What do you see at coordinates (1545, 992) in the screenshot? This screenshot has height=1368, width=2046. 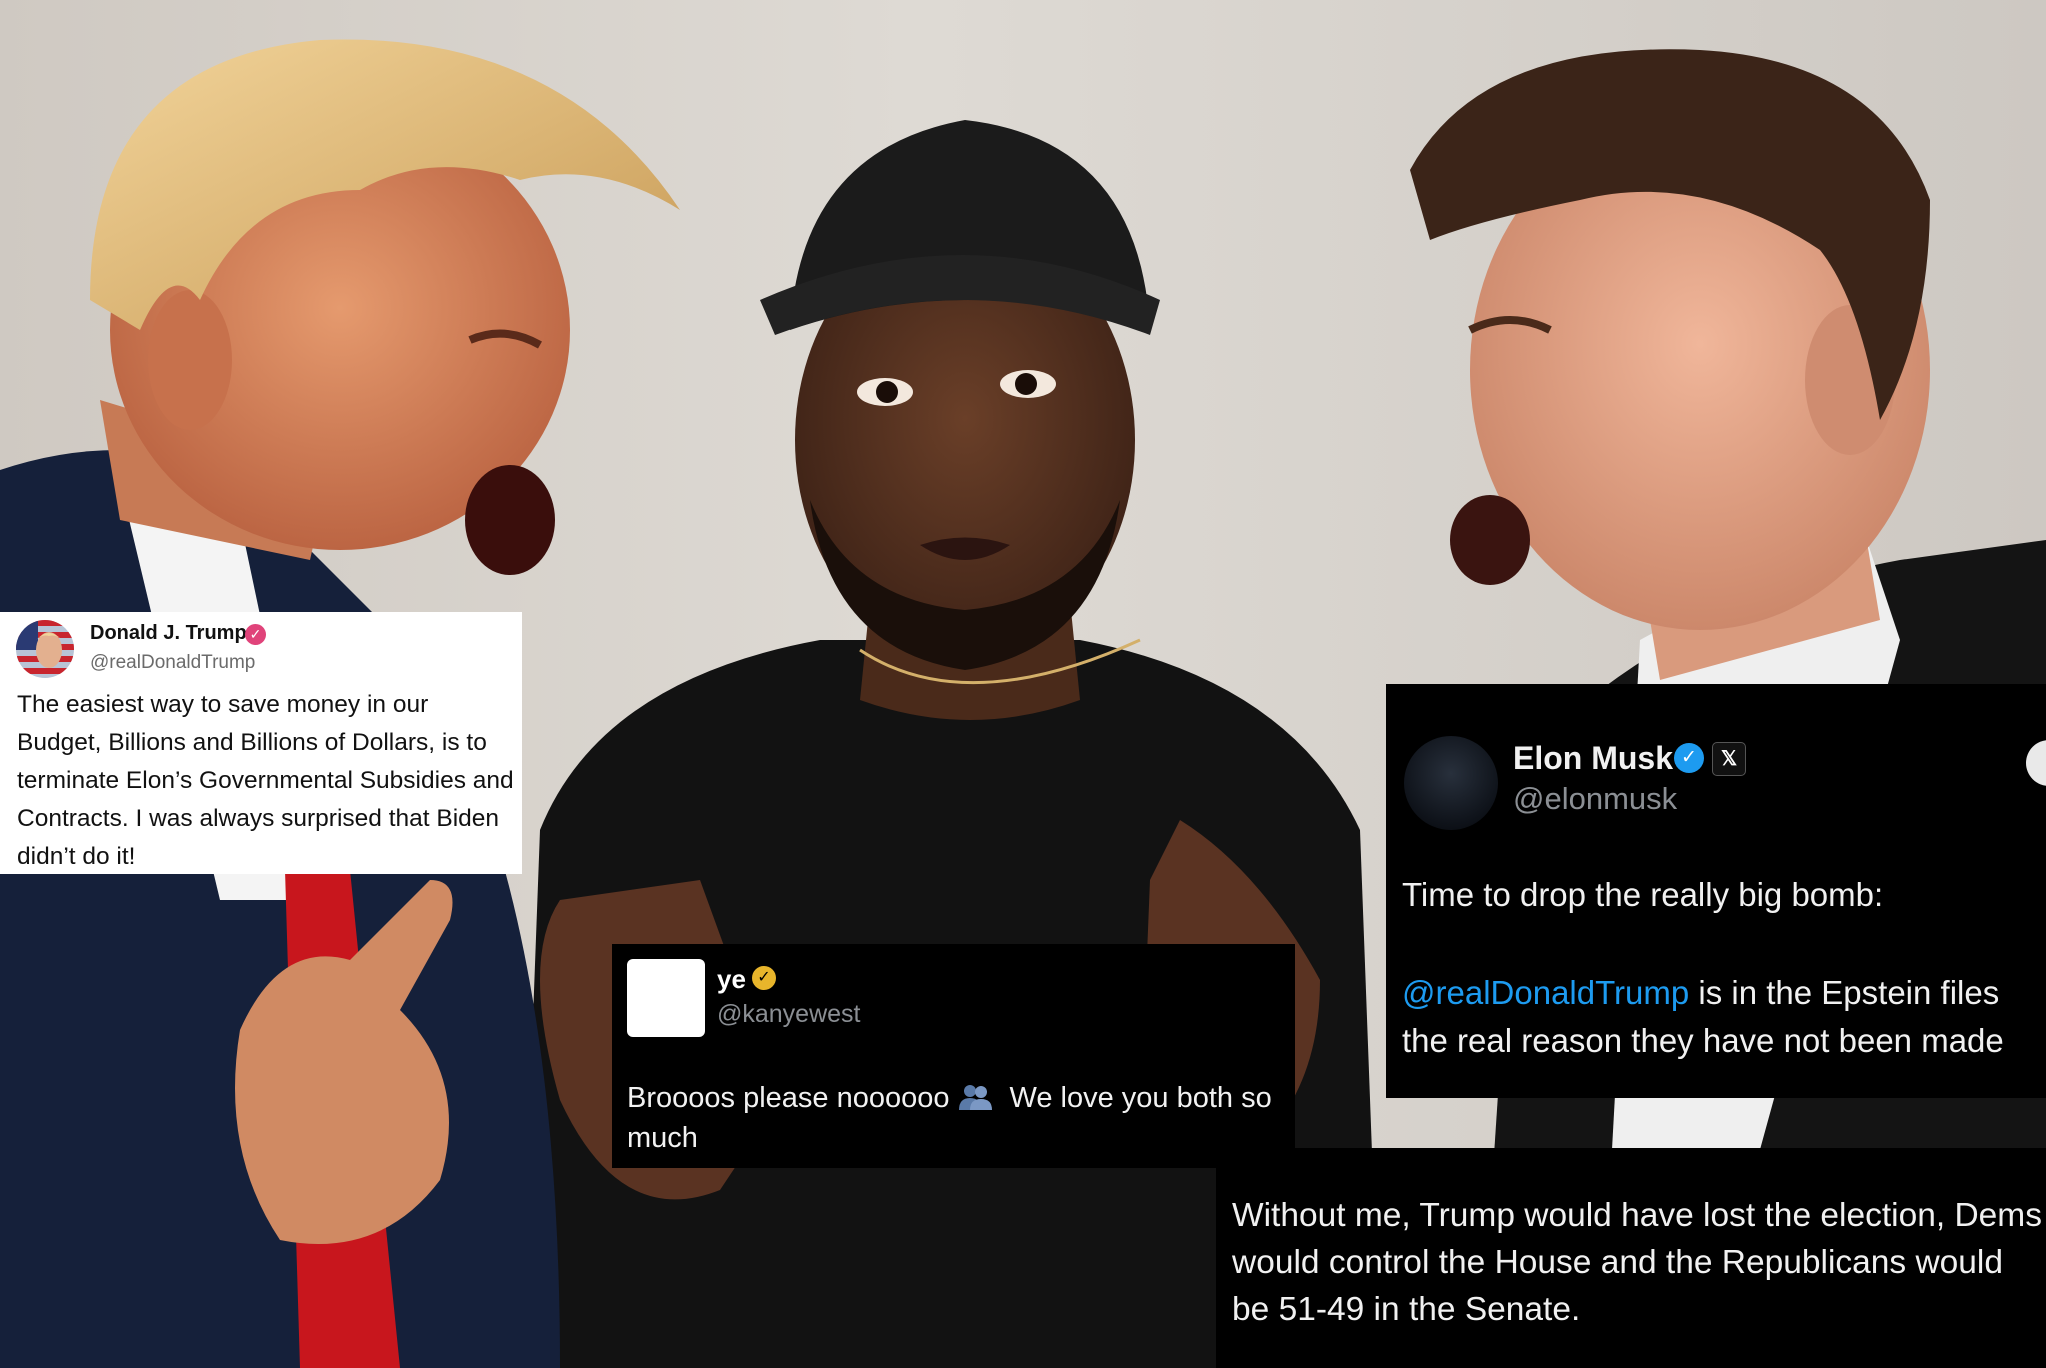 I see `mention-link: @realDonaldTrump` at bounding box center [1545, 992].